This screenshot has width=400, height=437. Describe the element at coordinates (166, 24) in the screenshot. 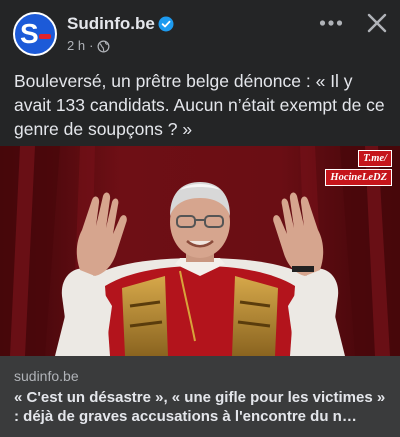

I see `verified-badge-icon` at that location.